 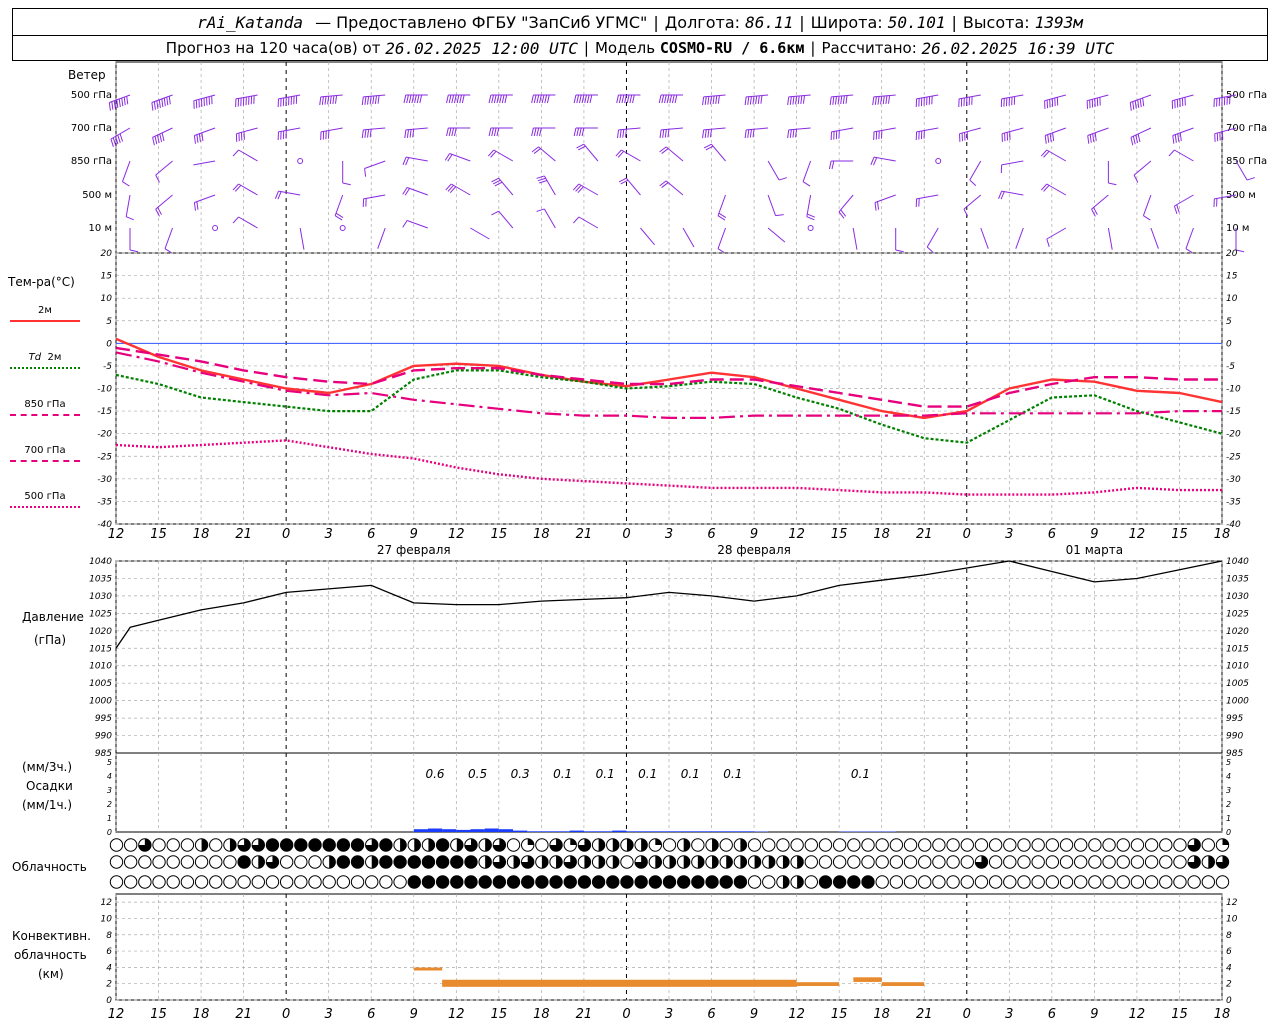 What do you see at coordinates (414, 550) in the screenshot?
I see `day-label: 27 февраля` at bounding box center [414, 550].